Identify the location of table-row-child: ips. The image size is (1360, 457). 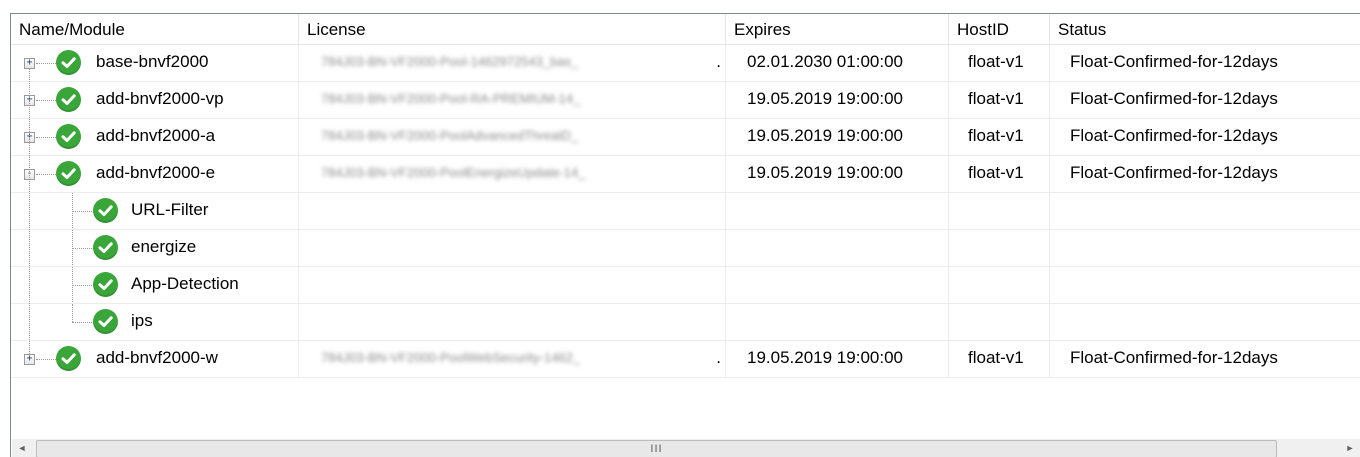
(685, 322).